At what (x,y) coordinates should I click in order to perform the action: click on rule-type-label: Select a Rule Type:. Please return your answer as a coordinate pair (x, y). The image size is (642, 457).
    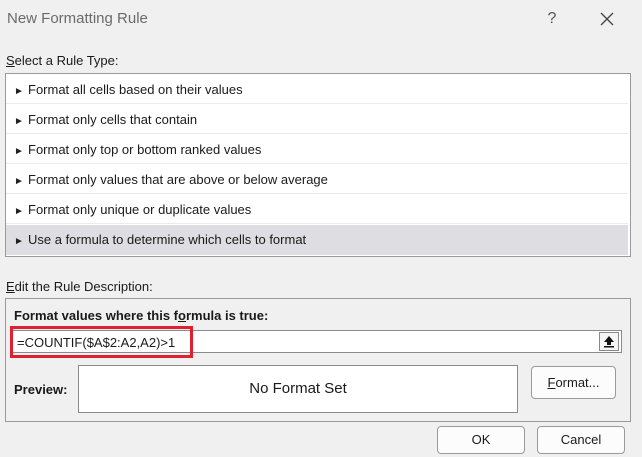
    Looking at the image, I should click on (62, 60).